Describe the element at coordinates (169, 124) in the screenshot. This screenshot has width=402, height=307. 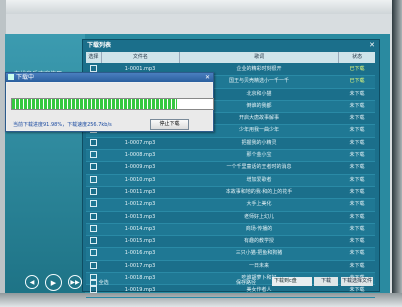
I see `stop-download-button: 停止下载` at that location.